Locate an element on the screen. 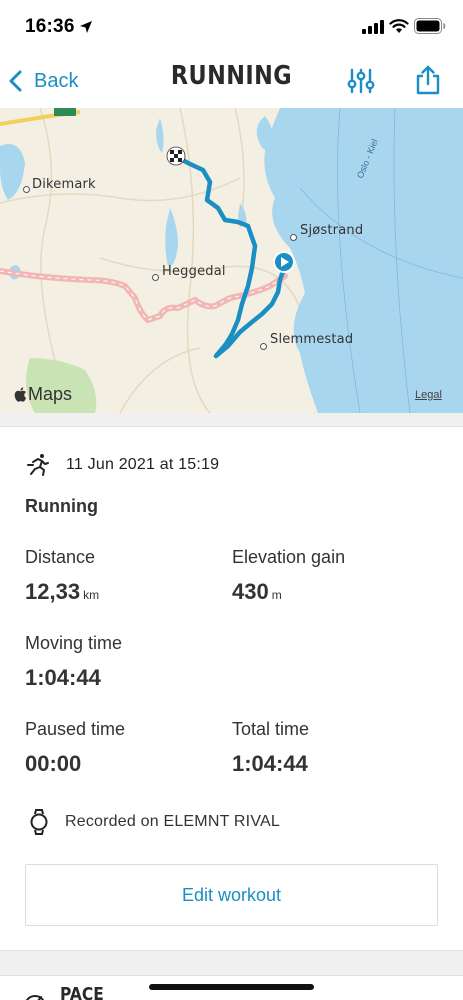 The height and width of the screenshot is (1000, 463). watch-icon is located at coordinates (39, 822).